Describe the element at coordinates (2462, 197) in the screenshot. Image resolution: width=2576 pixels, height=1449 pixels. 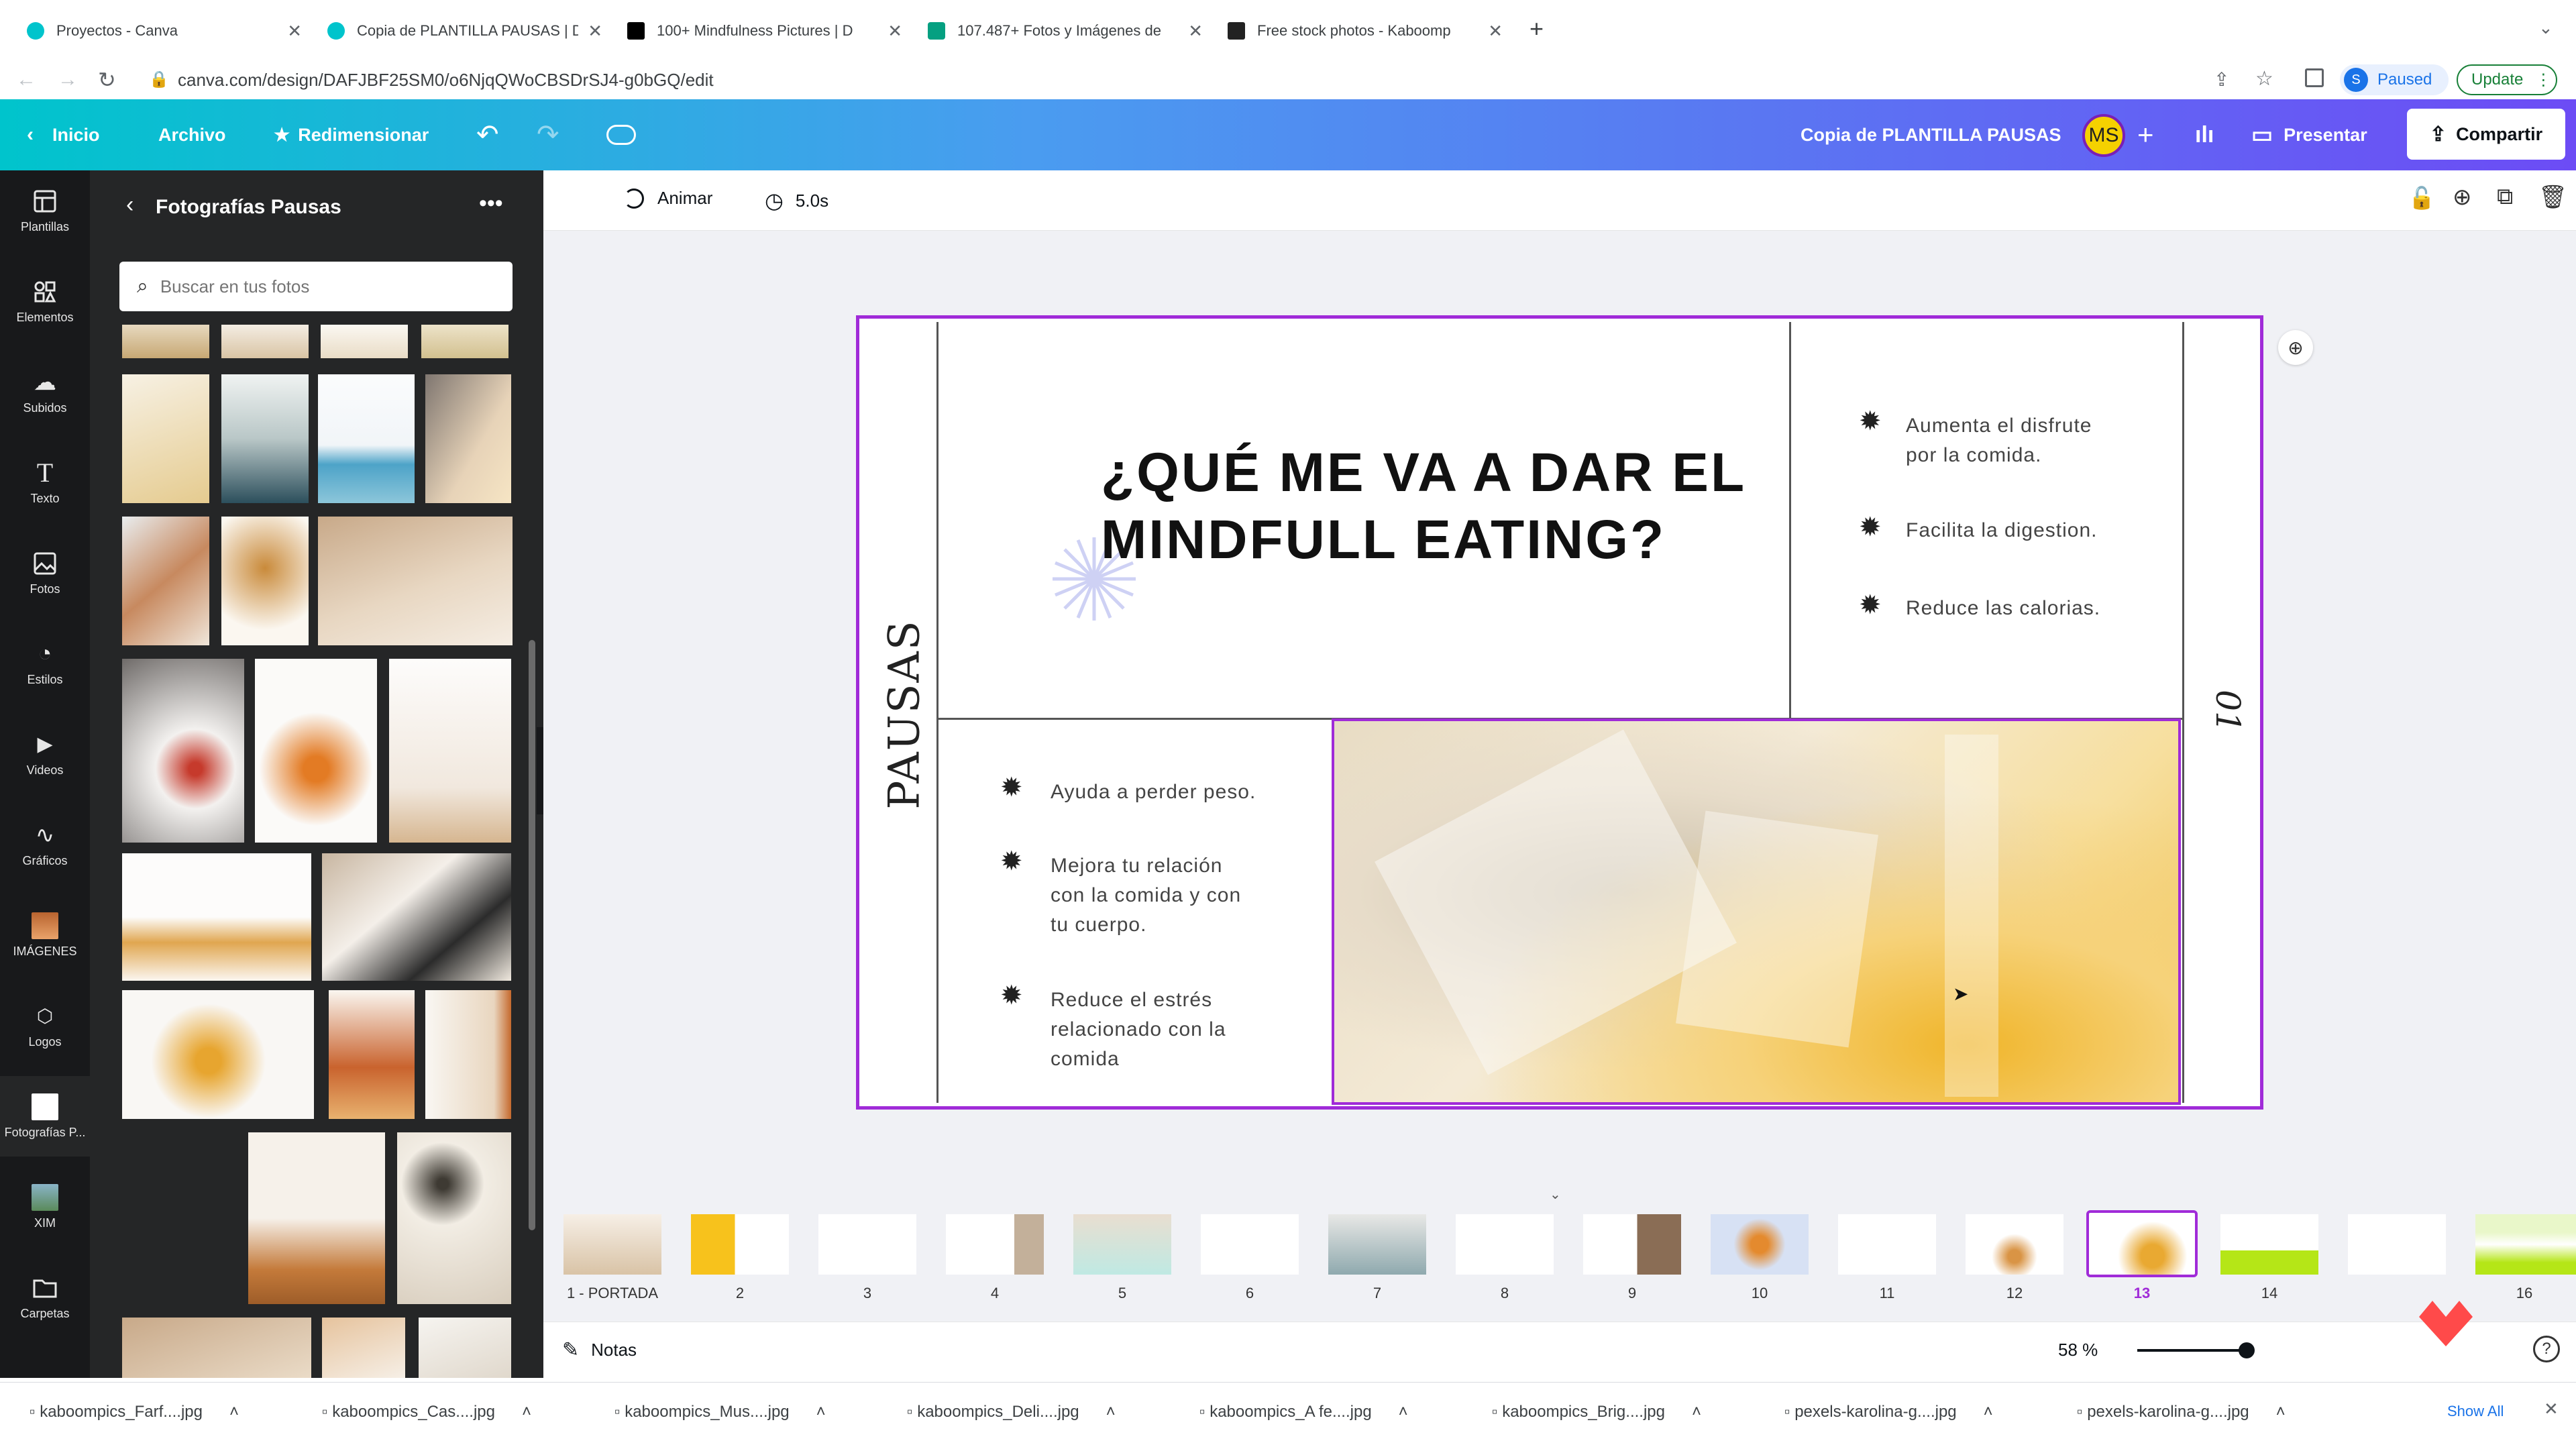
I see `add-page-icon: ⊕` at that location.